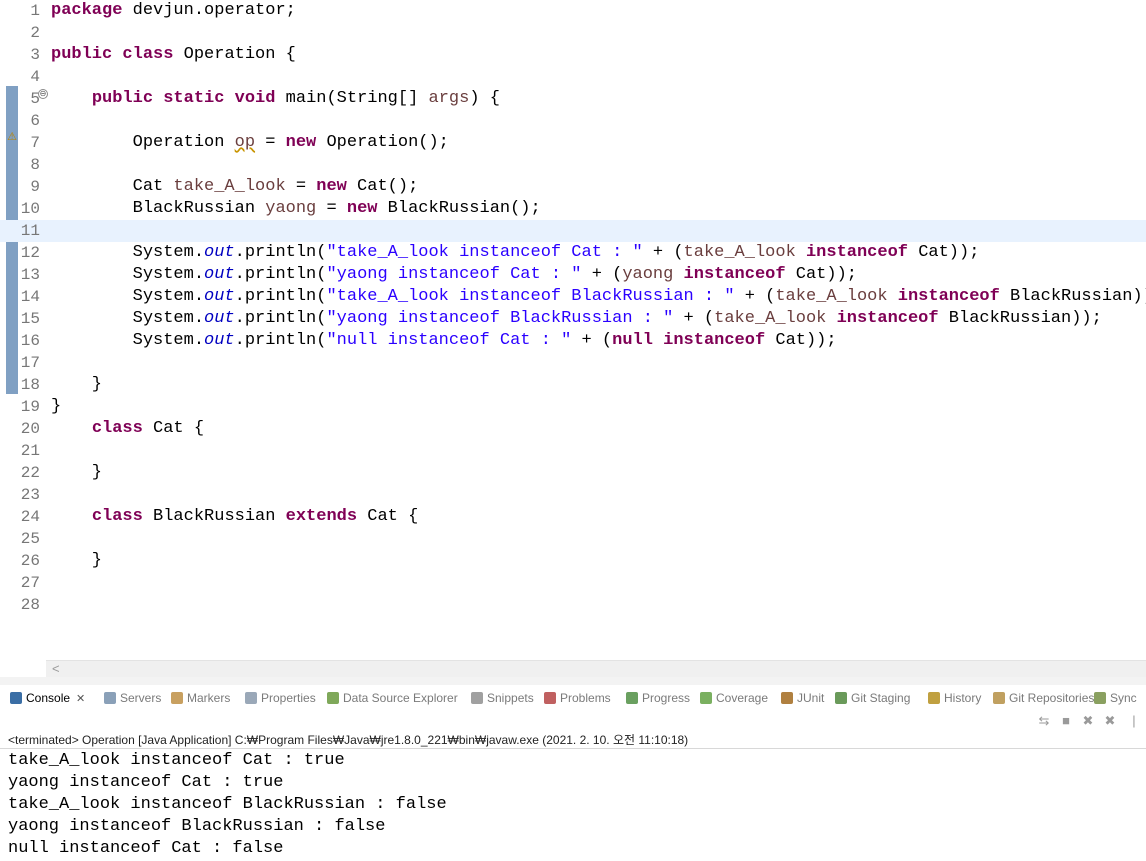  Describe the element at coordinates (56, 669) in the screenshot. I see `scroll-left-icon: <` at that location.